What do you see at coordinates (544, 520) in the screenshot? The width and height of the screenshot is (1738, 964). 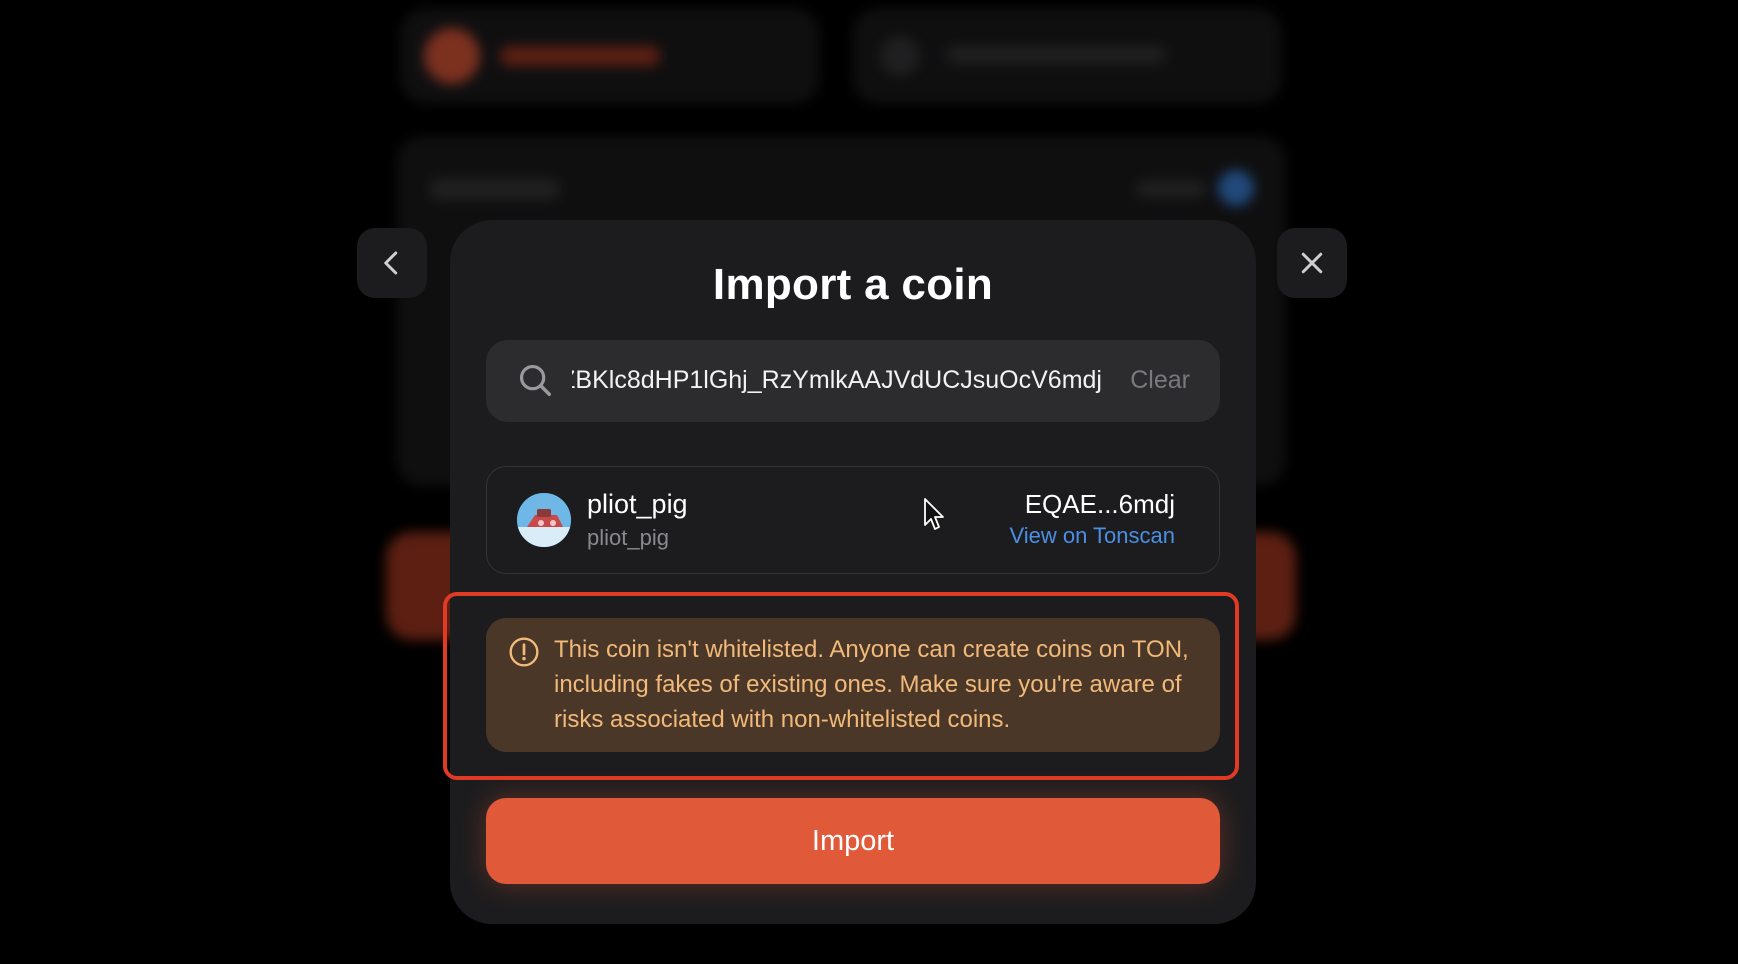 I see `coin-avatar` at bounding box center [544, 520].